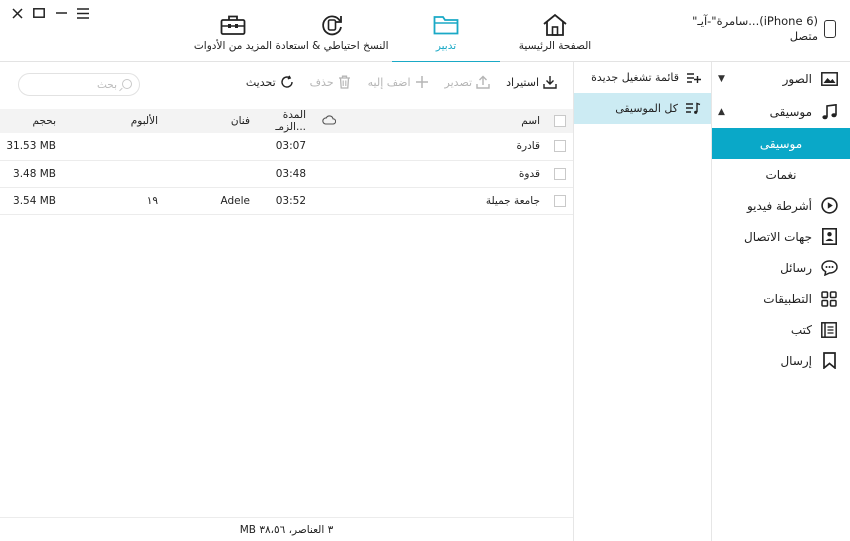  Describe the element at coordinates (755, 29) in the screenshot. I see `device-text: "سامرة"-آيـ...(iPhone 6) متصل` at that location.